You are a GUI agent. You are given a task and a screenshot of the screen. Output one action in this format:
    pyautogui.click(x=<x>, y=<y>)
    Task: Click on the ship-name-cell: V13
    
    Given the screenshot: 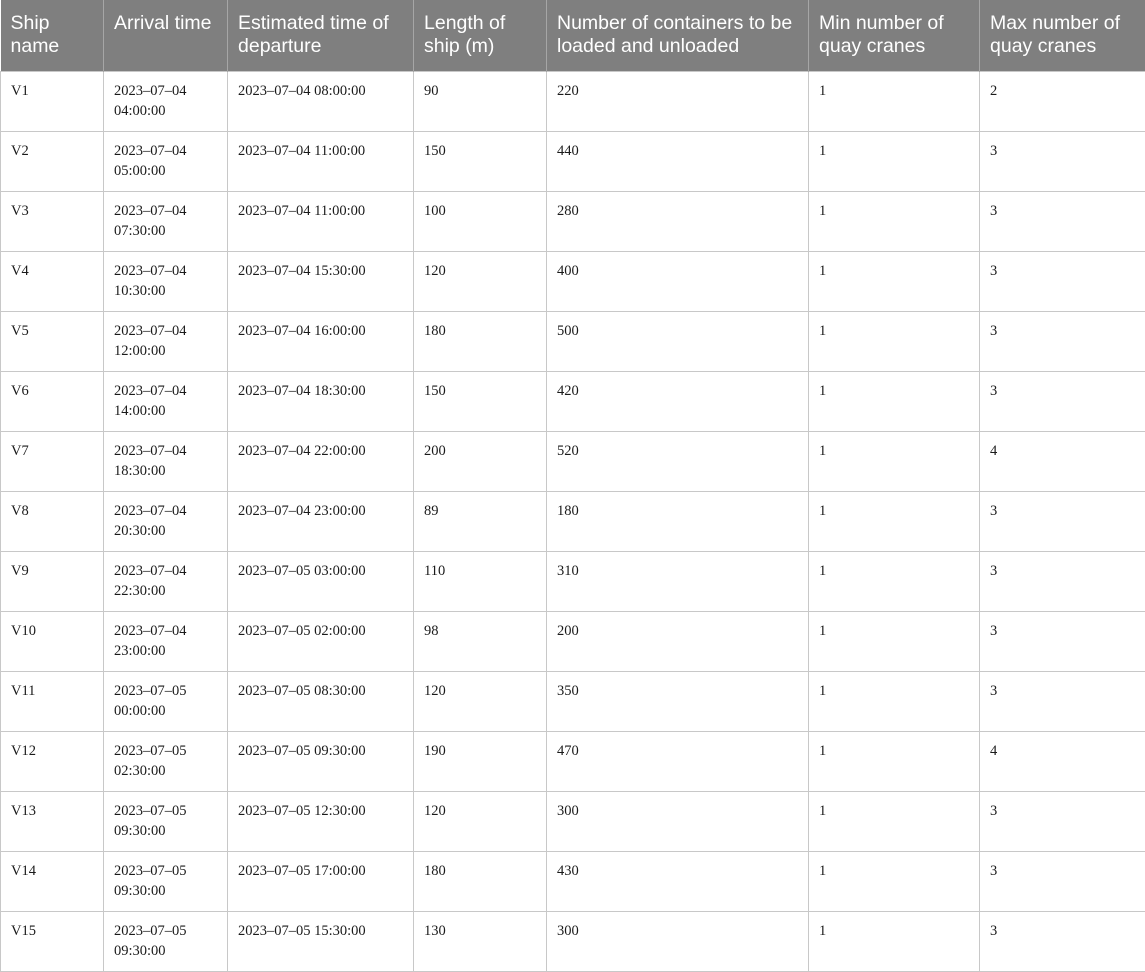 What is the action you would take?
    pyautogui.click(x=52, y=822)
    